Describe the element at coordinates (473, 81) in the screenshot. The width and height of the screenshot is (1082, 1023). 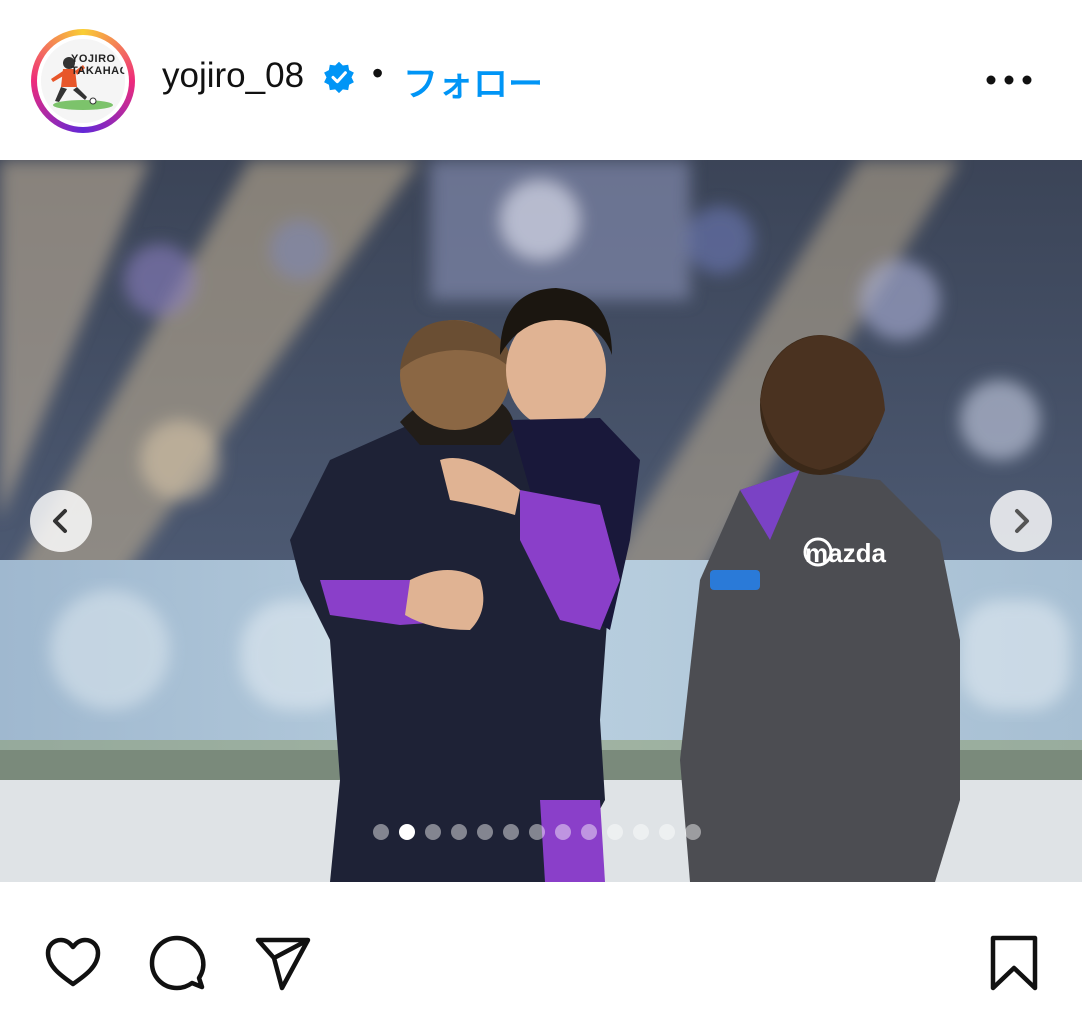
I see `follow-button: フォロー` at that location.